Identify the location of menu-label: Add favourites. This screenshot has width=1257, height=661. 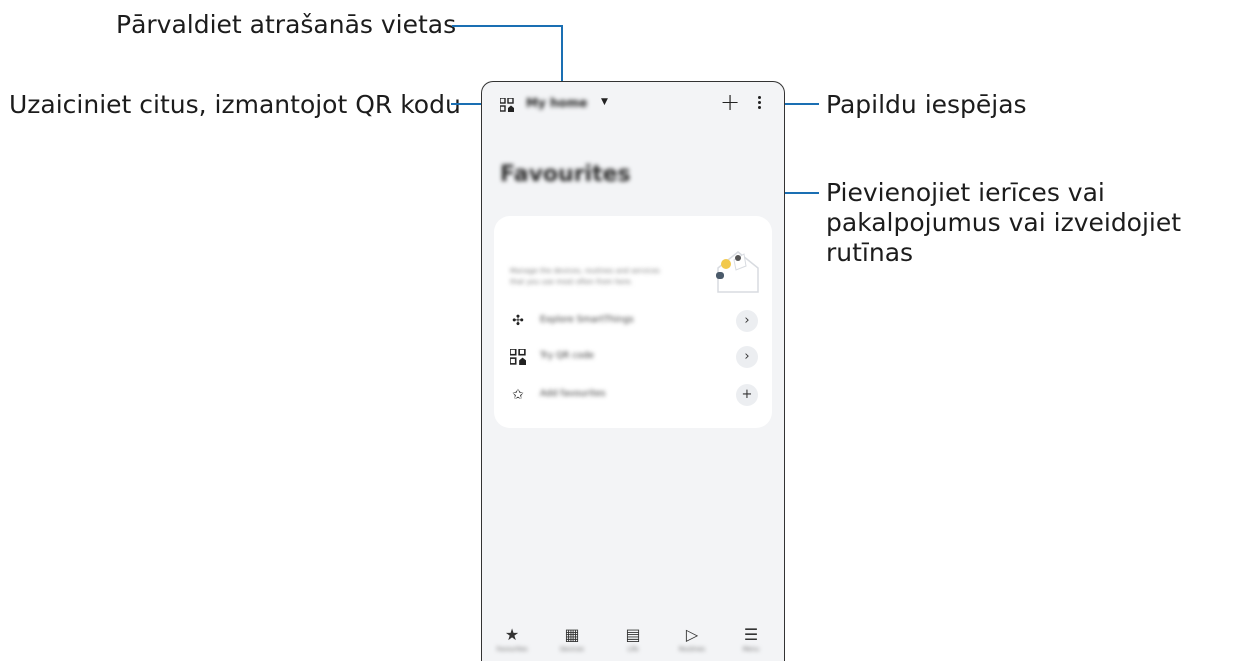
(573, 394).